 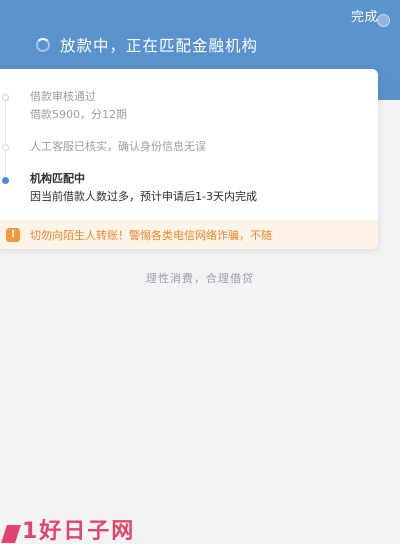 I want to click on fraud-warning-text: 切勿向陌生人转账！警惕各类电信网络诈骗，不随, so click(x=151, y=235).